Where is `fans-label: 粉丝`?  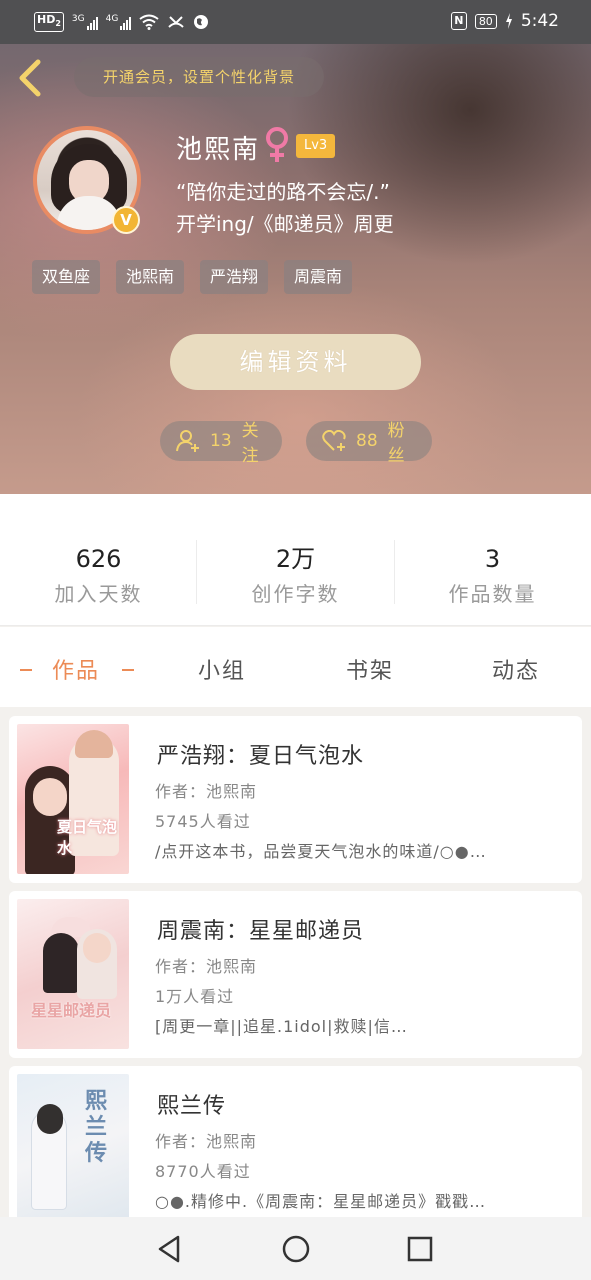 fans-label: 粉丝 is located at coordinates (396, 443).